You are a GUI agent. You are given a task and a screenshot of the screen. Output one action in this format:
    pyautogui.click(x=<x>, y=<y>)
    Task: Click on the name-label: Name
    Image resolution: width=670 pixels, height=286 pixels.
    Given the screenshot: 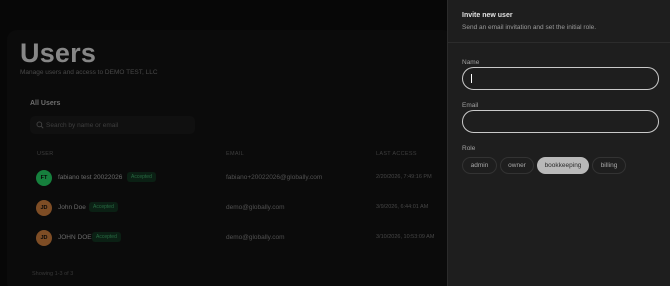 What is the action you would take?
    pyautogui.click(x=471, y=62)
    